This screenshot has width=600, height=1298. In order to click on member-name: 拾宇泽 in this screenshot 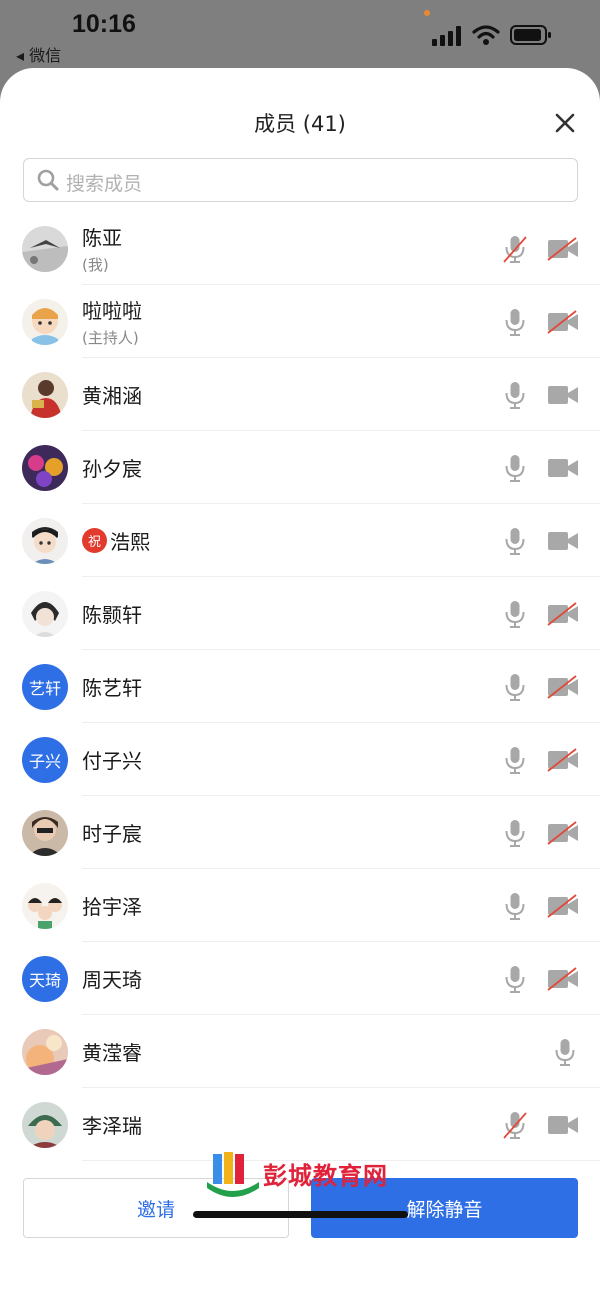, I will do `click(112, 907)`.